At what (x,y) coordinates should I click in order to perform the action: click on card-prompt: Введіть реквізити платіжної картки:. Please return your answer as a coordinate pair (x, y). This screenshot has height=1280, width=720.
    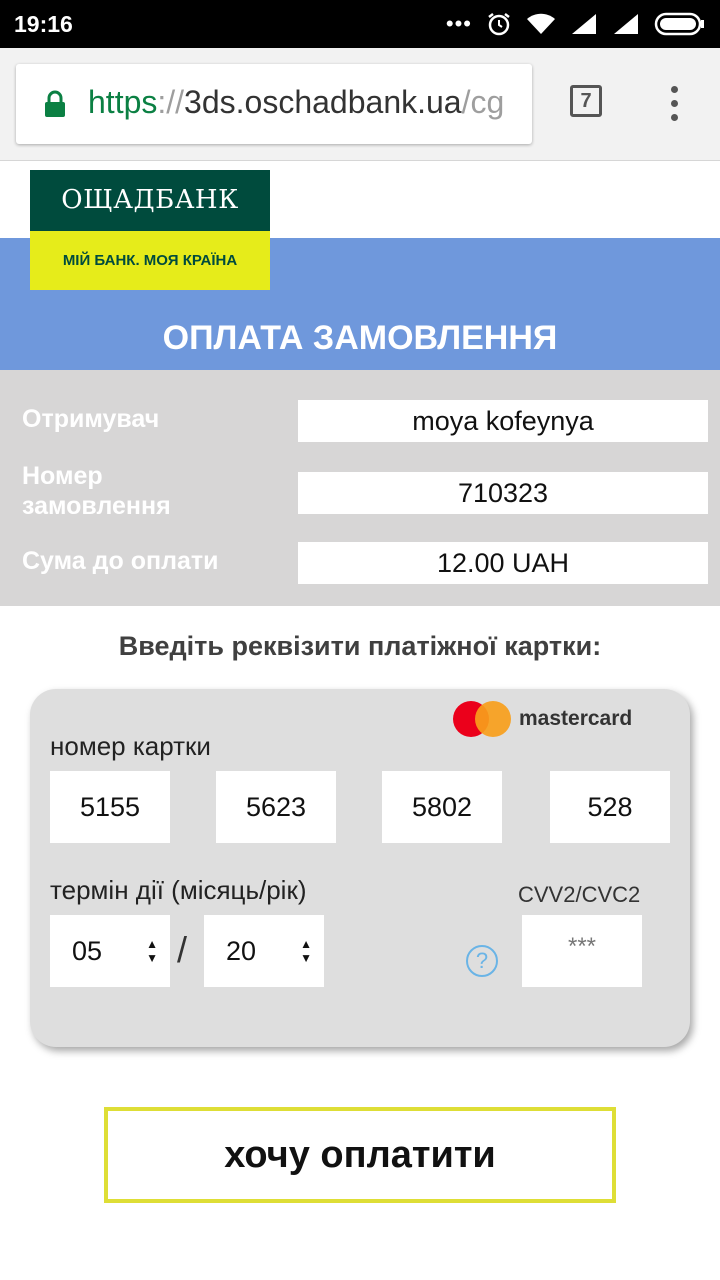
    Looking at the image, I should click on (360, 646).